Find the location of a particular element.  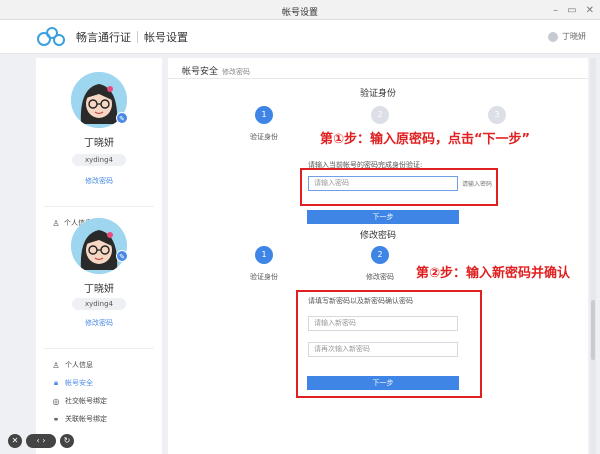

change-section-title: 修改密码 is located at coordinates (378, 234).